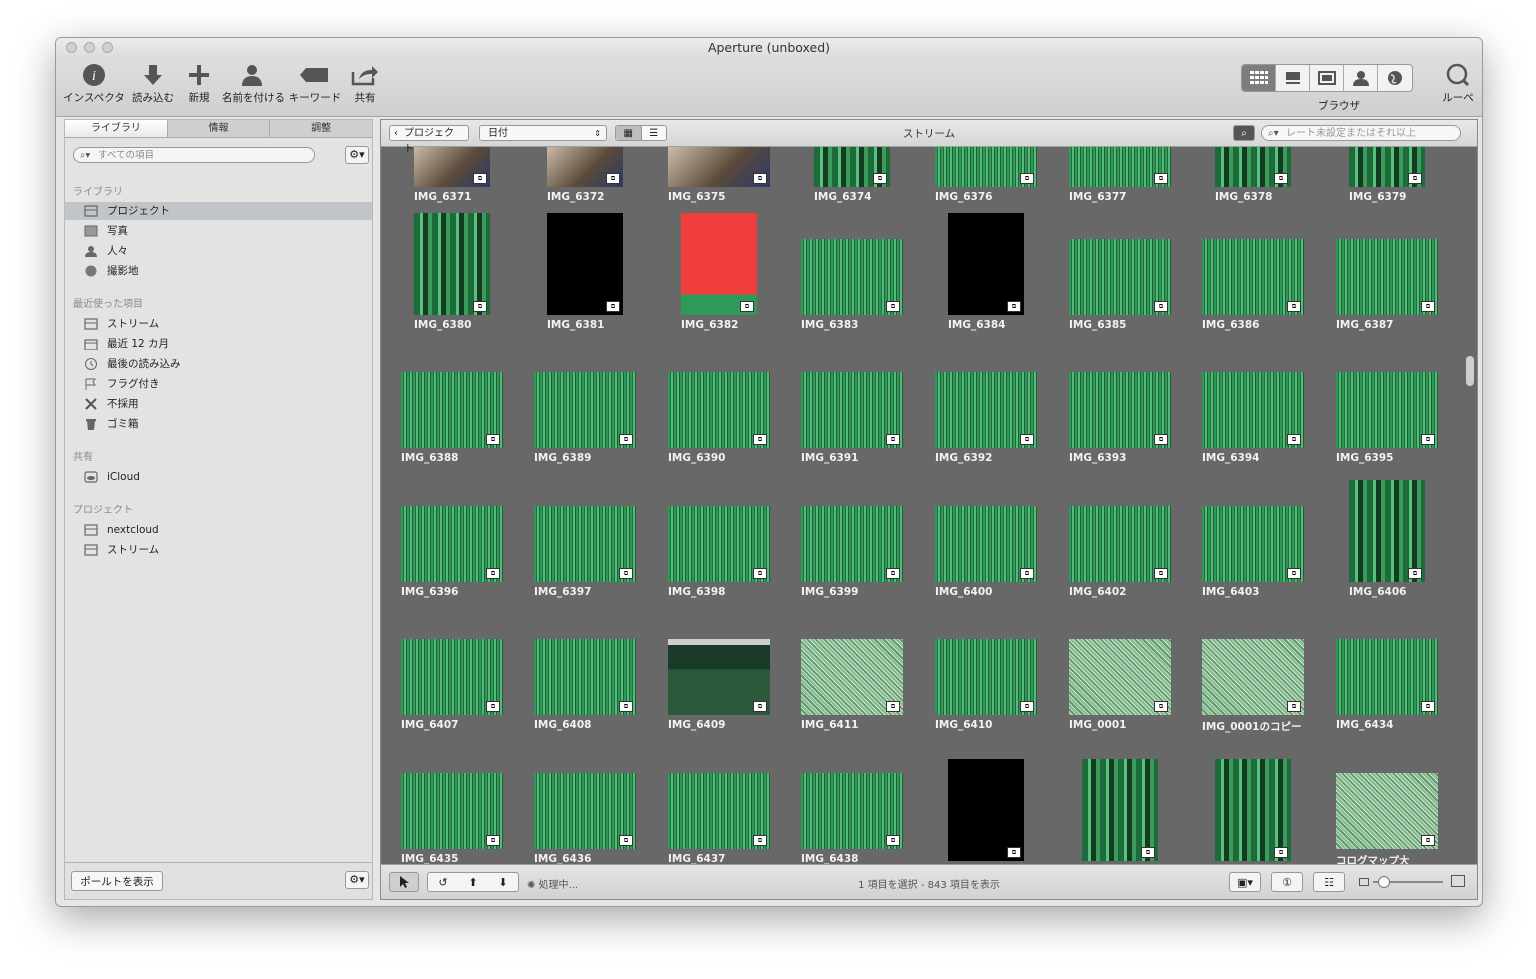  What do you see at coordinates (218, 384) in the screenshot?
I see `sidebar-item-flagged: フラグ付き` at bounding box center [218, 384].